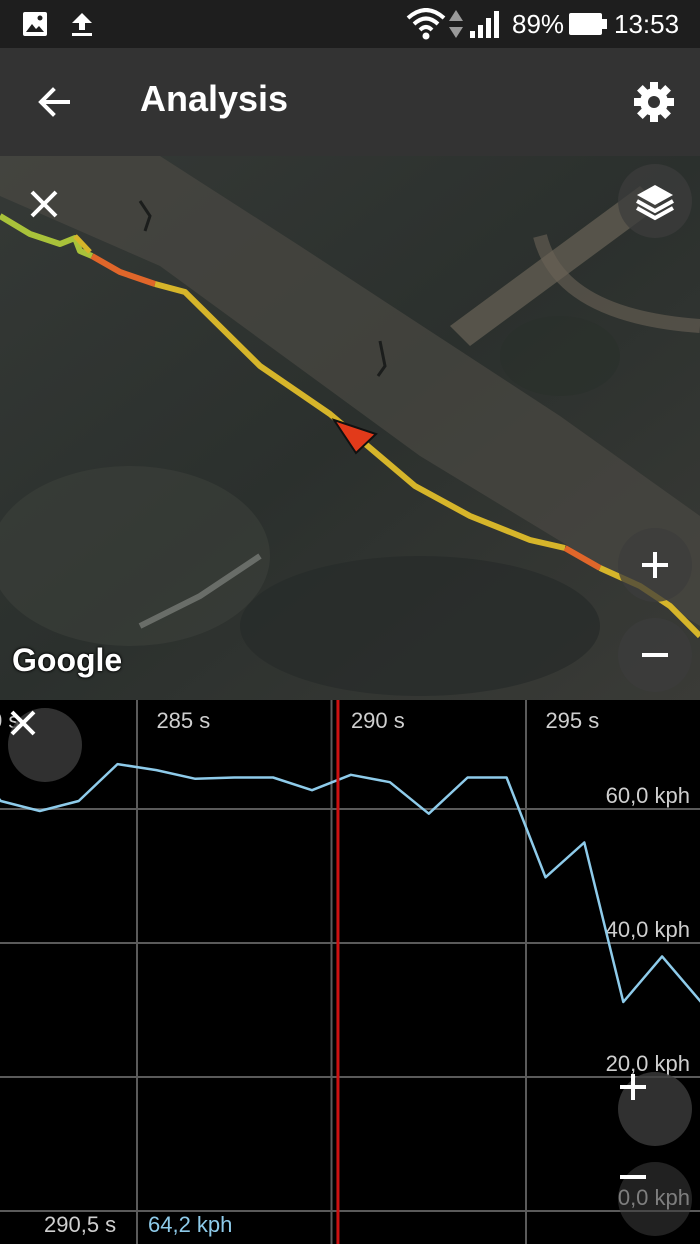 This screenshot has width=700, height=1244. I want to click on page-title: Analysis, so click(214, 98).